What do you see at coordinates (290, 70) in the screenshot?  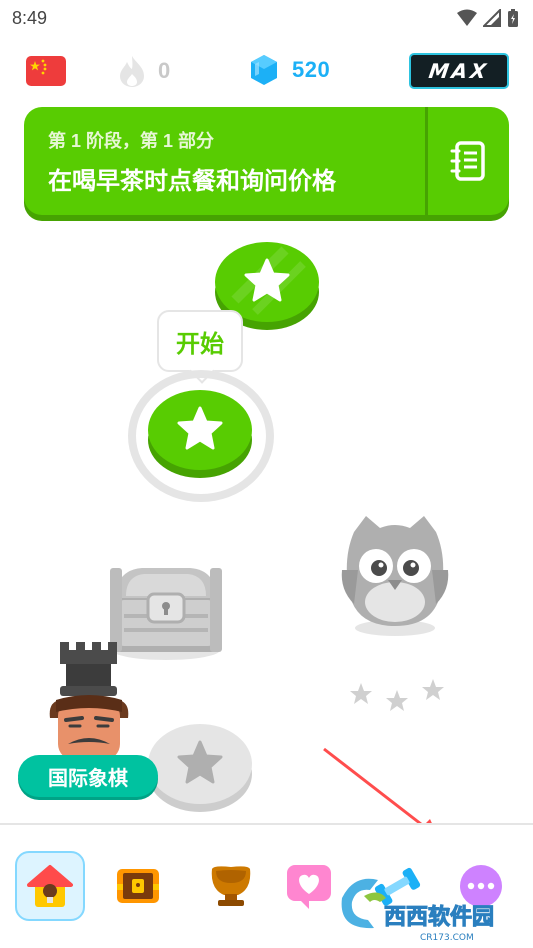 I see `gems-counter: 520` at bounding box center [290, 70].